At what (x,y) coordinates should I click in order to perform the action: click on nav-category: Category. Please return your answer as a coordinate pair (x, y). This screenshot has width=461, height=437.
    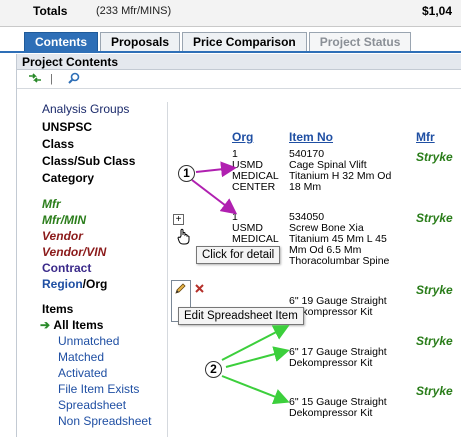
    Looking at the image, I should click on (68, 178).